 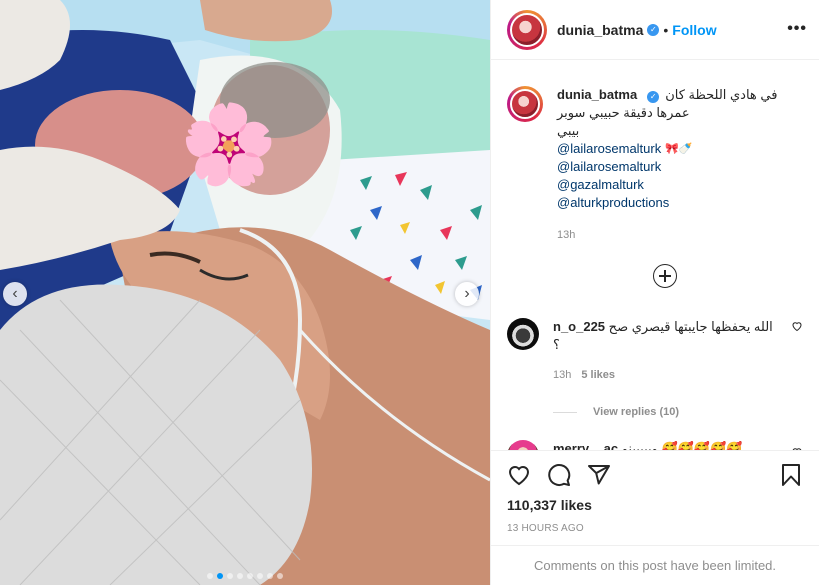 I want to click on caption-text-line2: عمرها دقيقة حبيبي سوبر بيبي, so click(x=623, y=121).